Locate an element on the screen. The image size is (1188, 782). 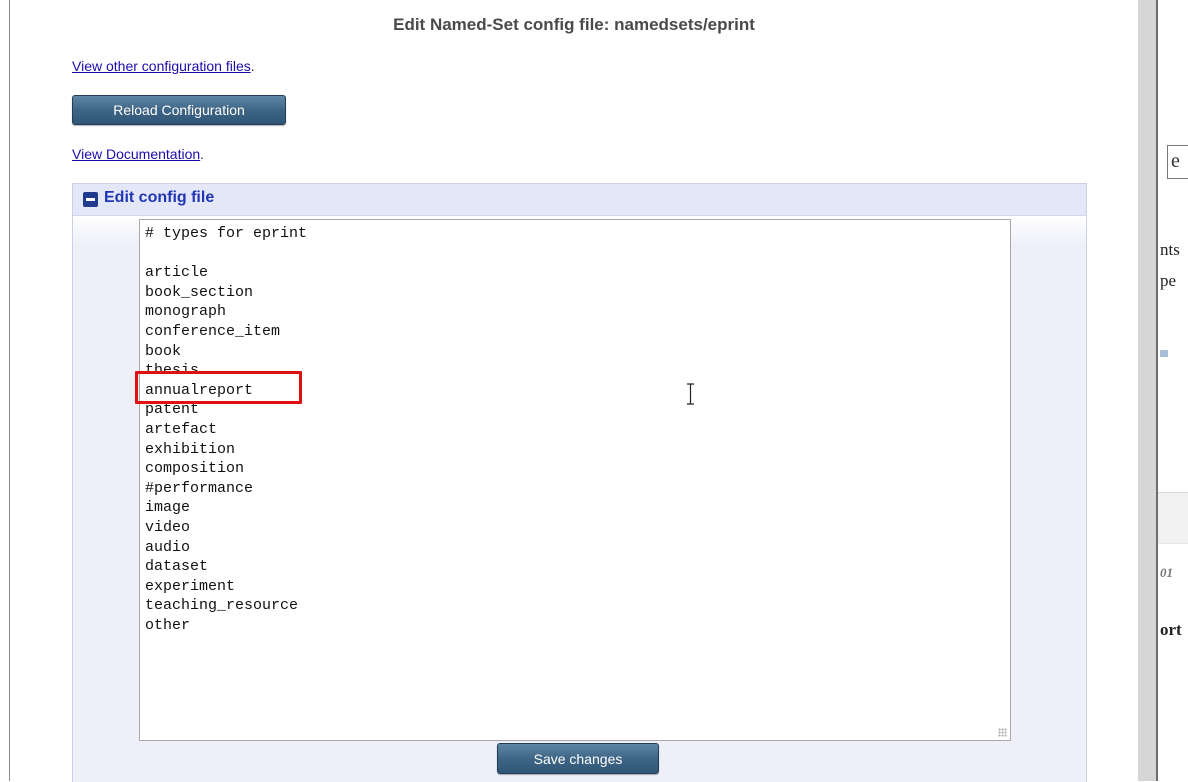
view-other-configs-line: View other configuration files. is located at coordinates (163, 66).